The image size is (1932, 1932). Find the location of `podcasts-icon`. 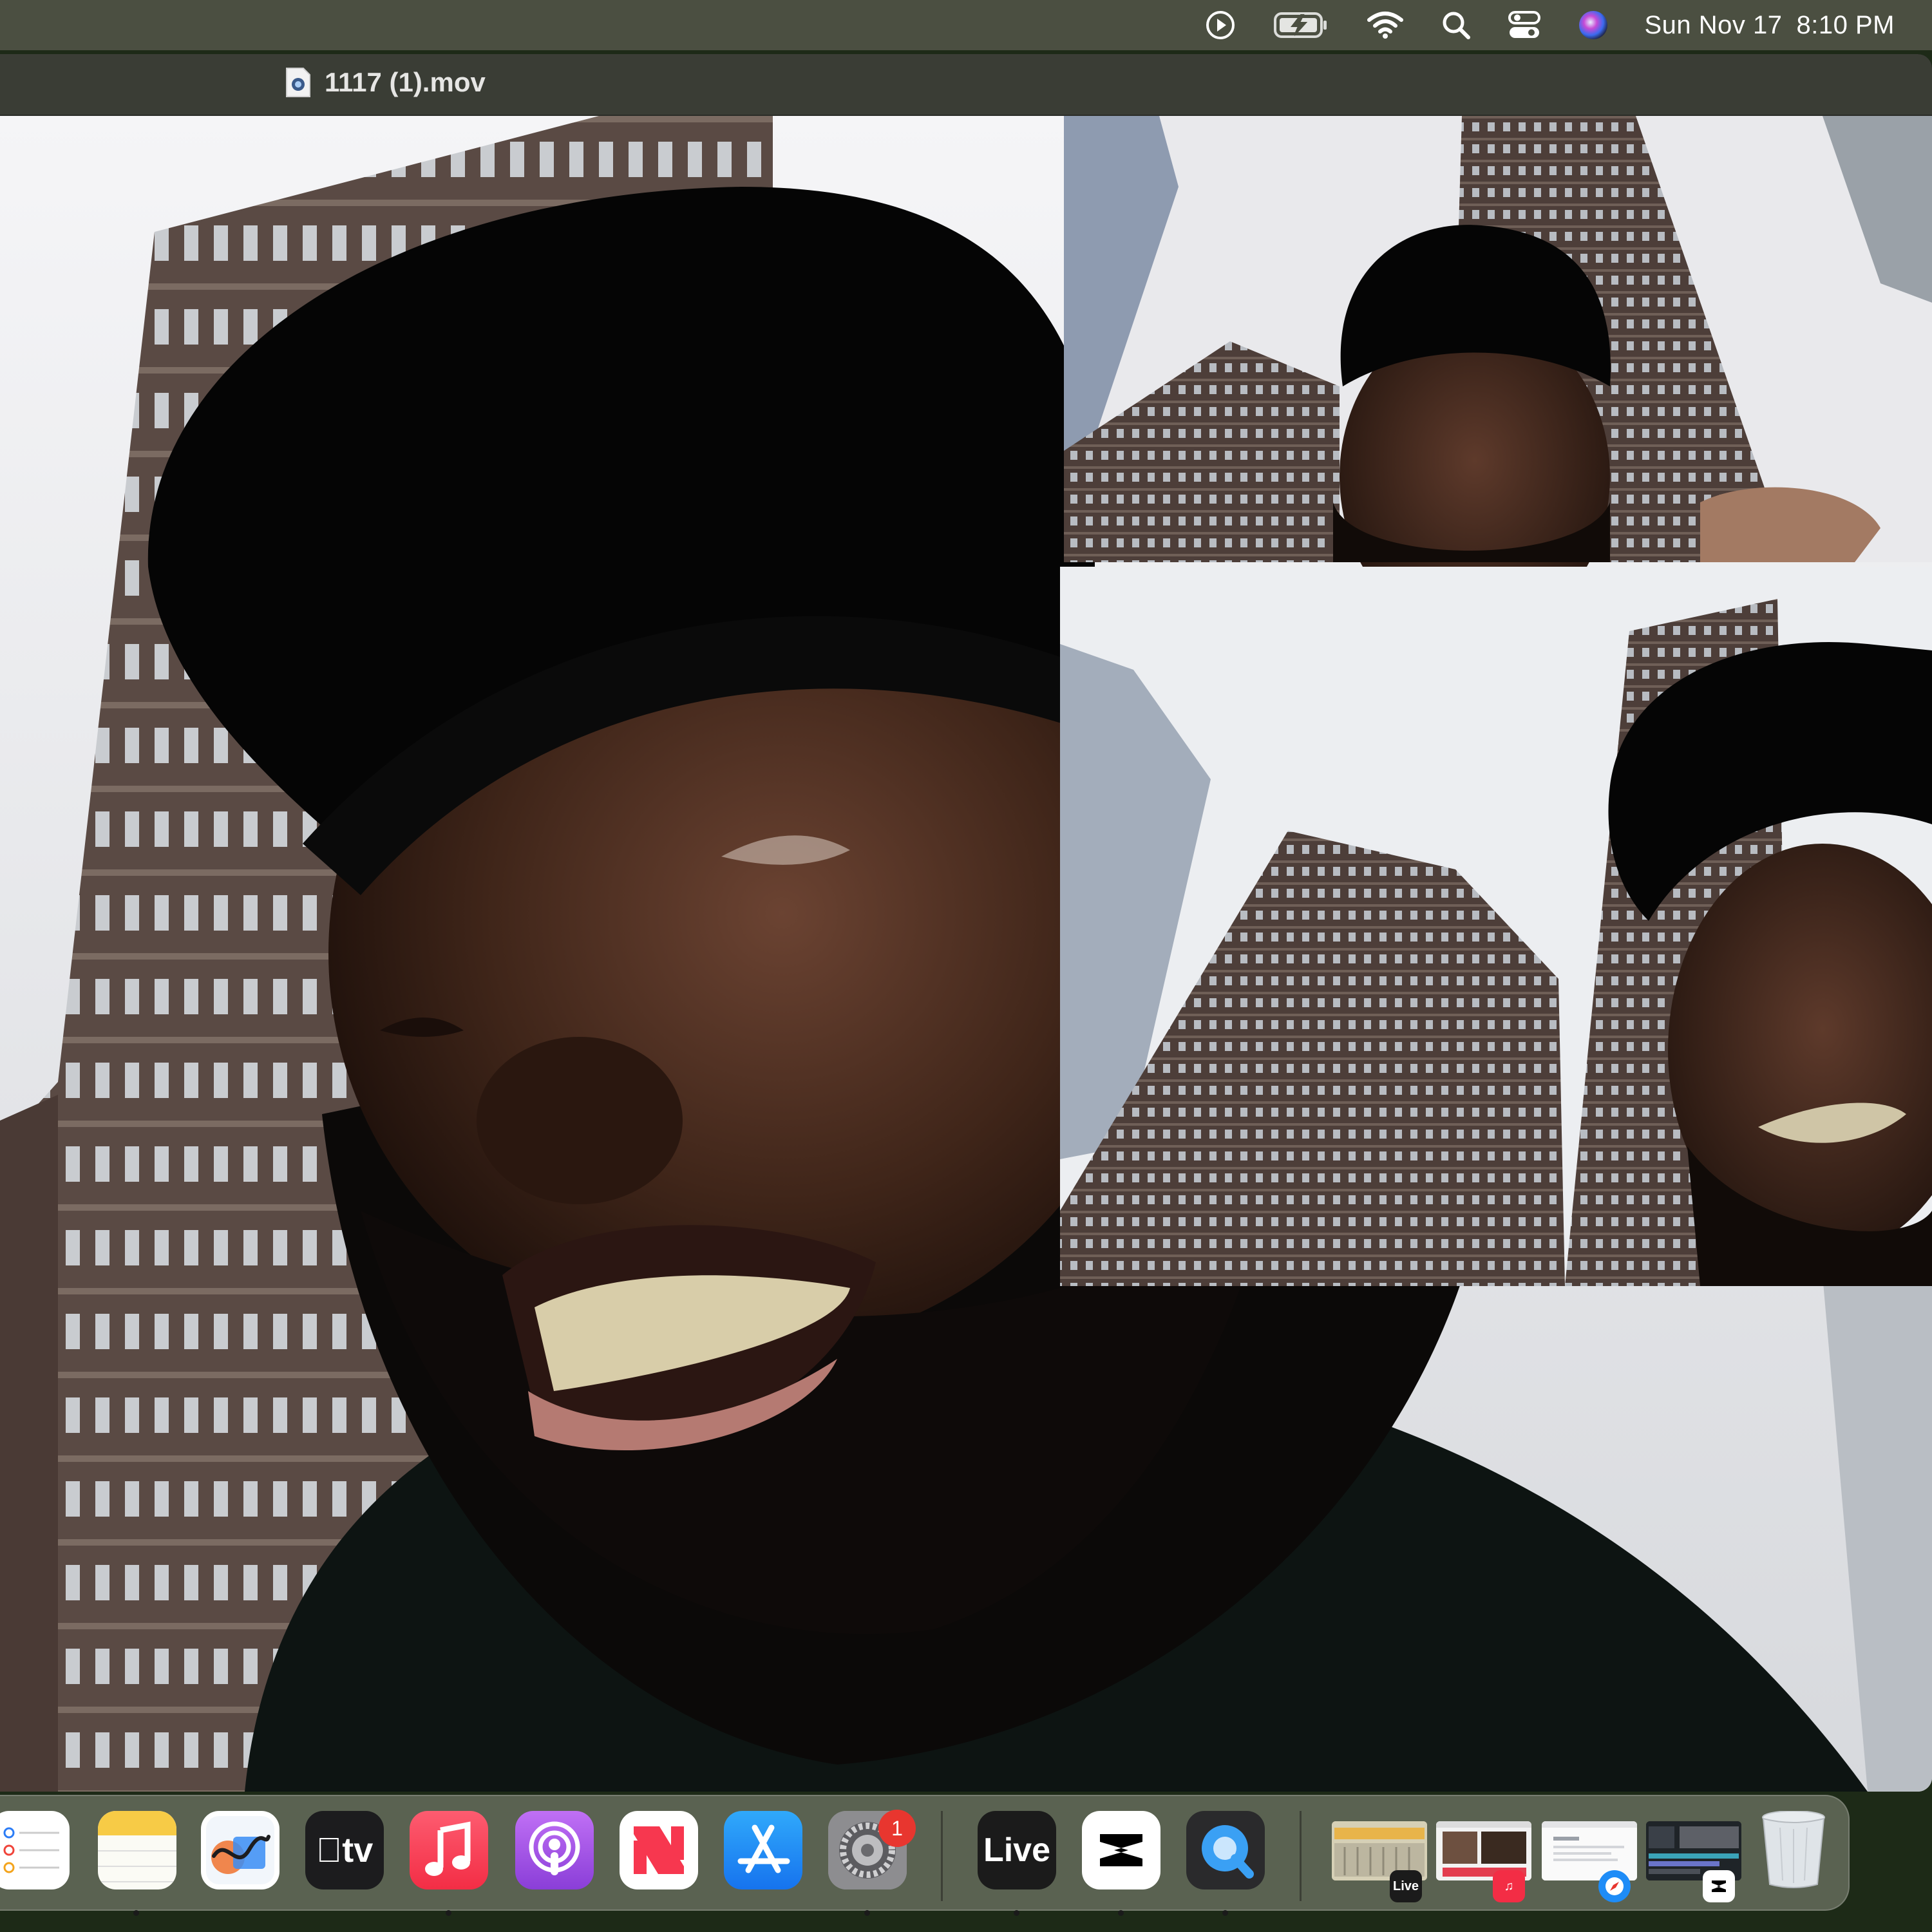

podcasts-icon is located at coordinates (554, 1848).